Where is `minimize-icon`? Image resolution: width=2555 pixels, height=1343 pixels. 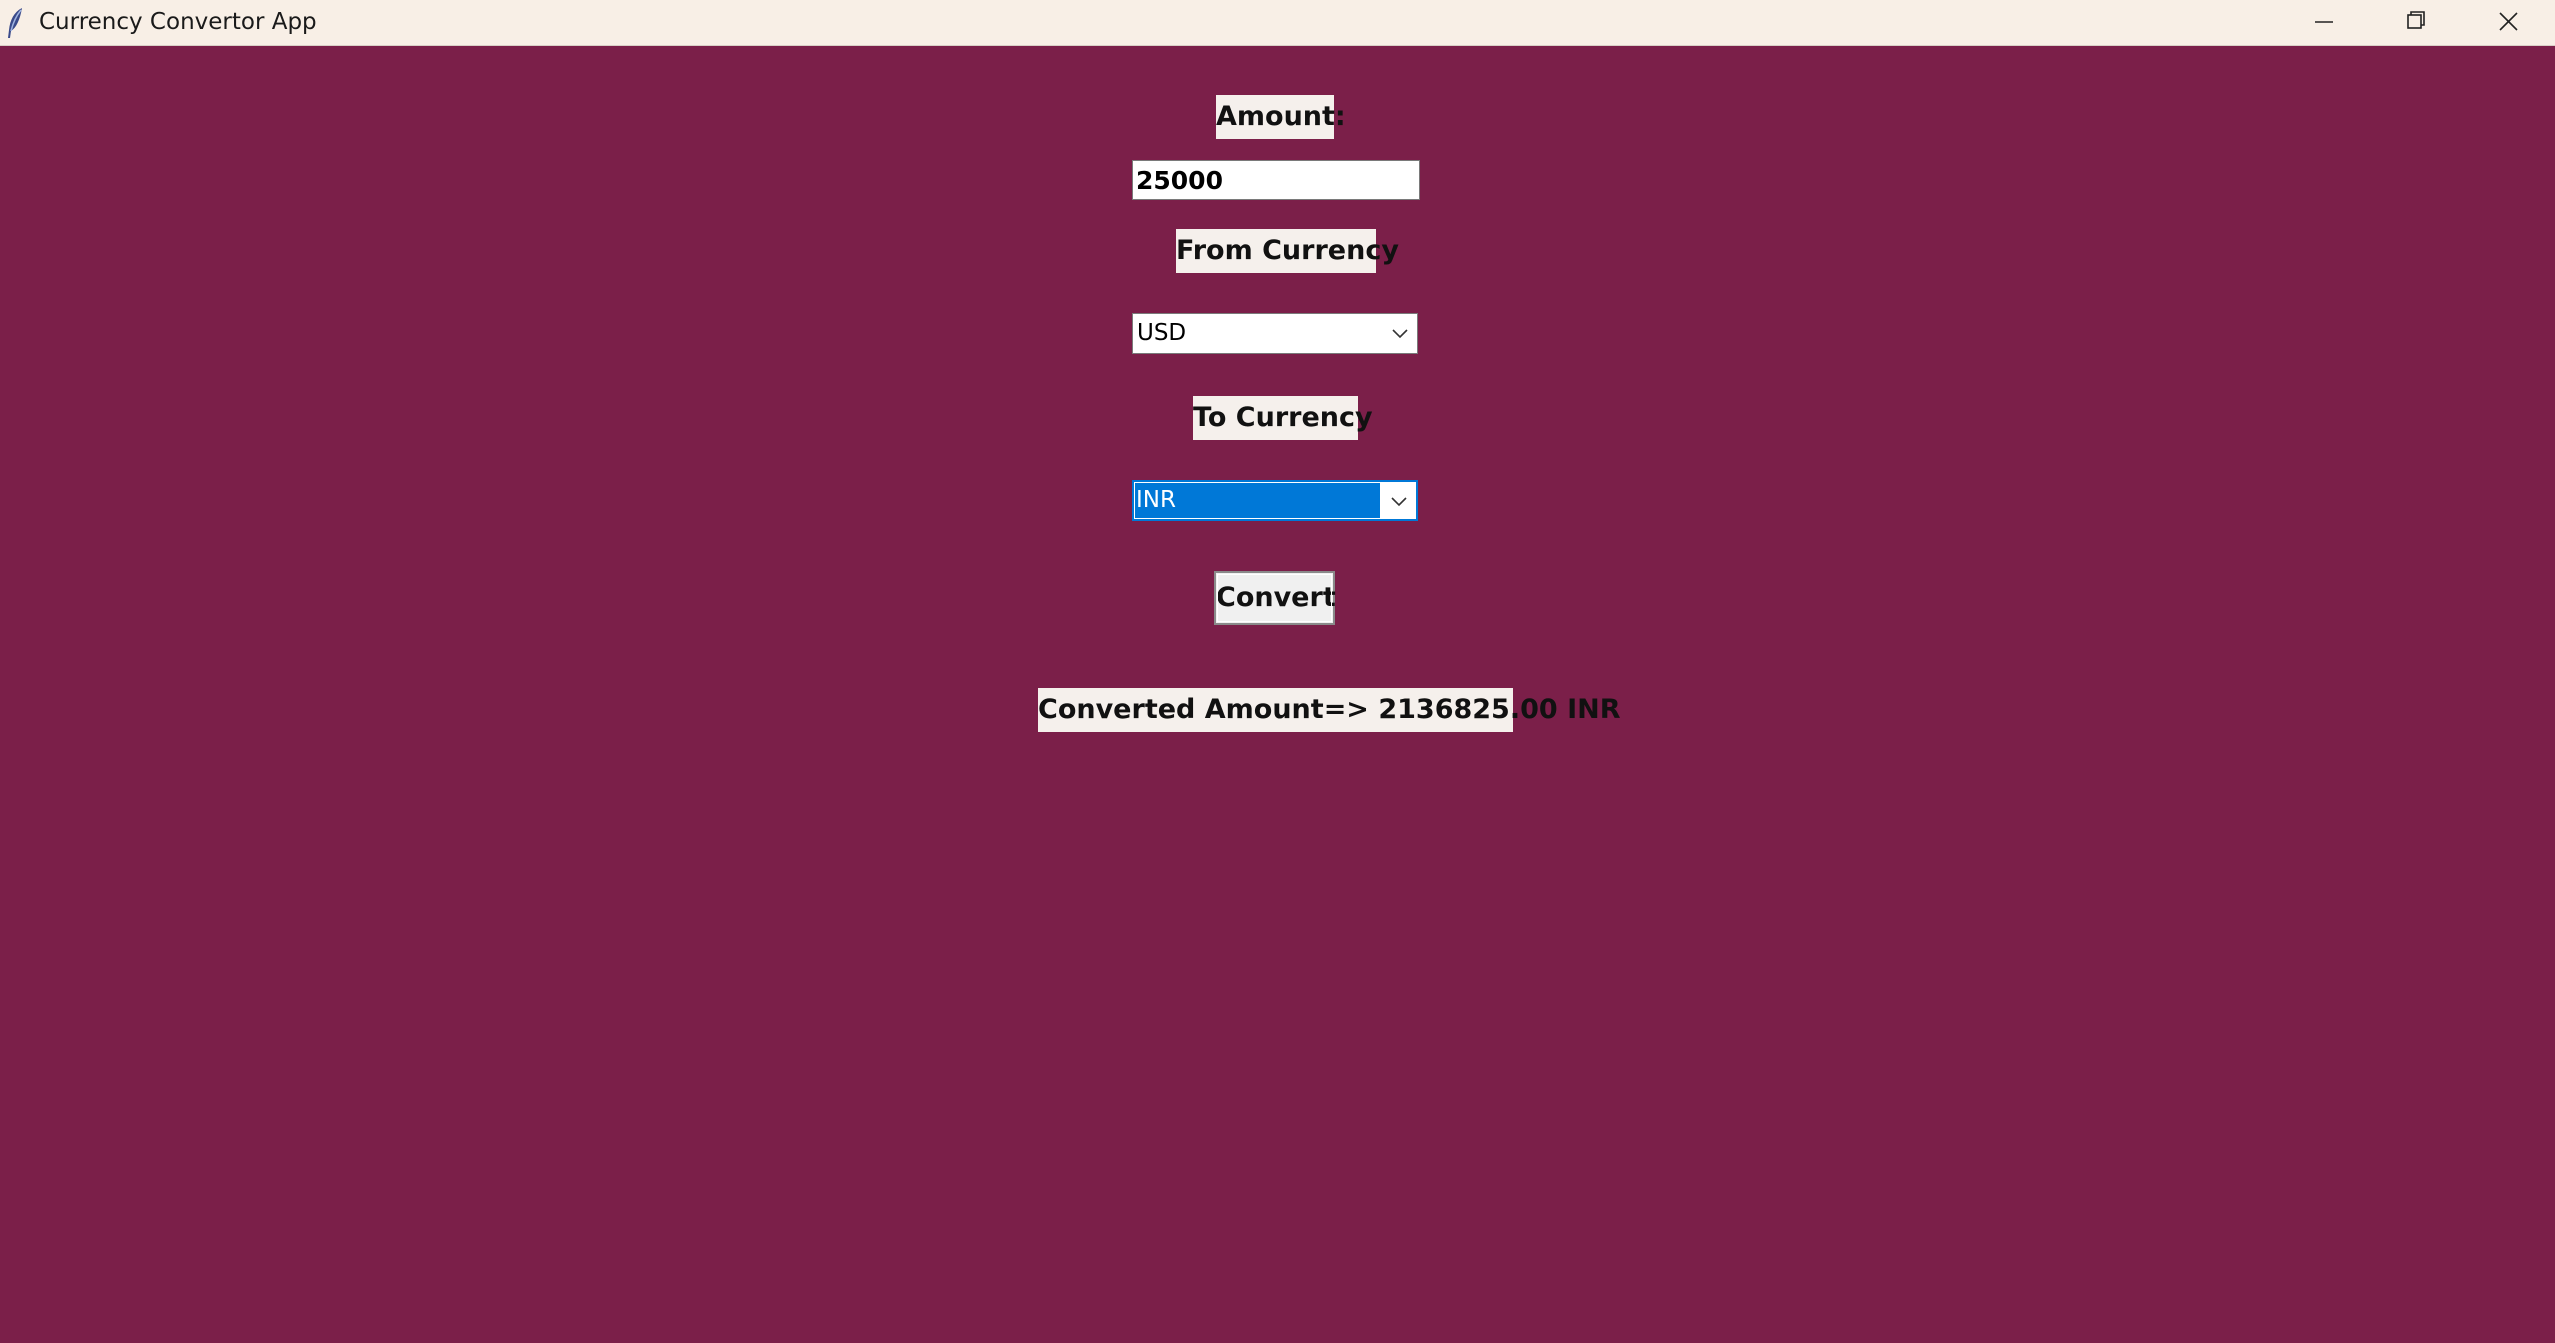
minimize-icon is located at coordinates (2324, 22).